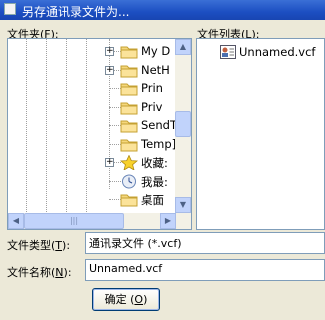 The width and height of the screenshot is (325, 320). I want to click on tree-item-label: NetH, so click(155, 69).